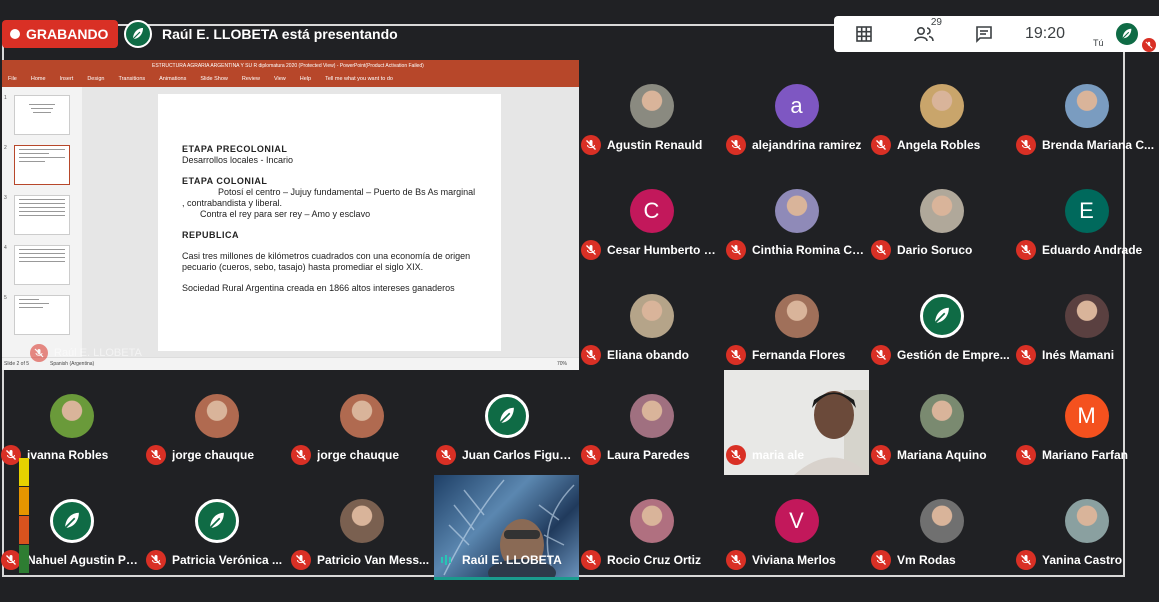 The image size is (1159, 602). What do you see at coordinates (261, 34) in the screenshot?
I see `presenting-banner: Raúl E. LLOBETA está presentando` at bounding box center [261, 34].